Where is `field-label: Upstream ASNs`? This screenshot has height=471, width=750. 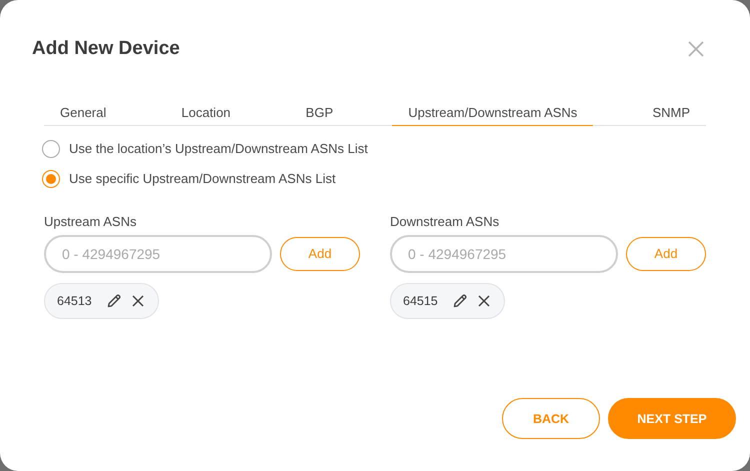 field-label: Upstream ASNs is located at coordinates (91, 221).